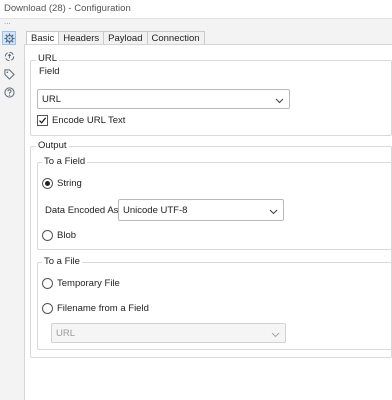  What do you see at coordinates (47, 235) in the screenshot?
I see `blob-radio` at bounding box center [47, 235].